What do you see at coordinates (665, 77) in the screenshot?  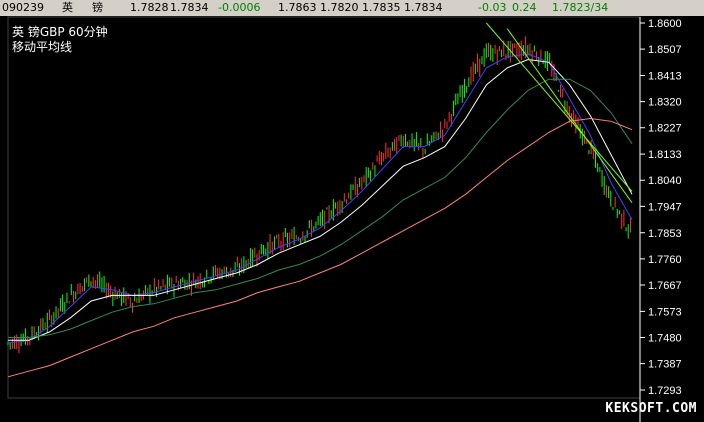 I see `y-tick-label: 1.8413` at bounding box center [665, 77].